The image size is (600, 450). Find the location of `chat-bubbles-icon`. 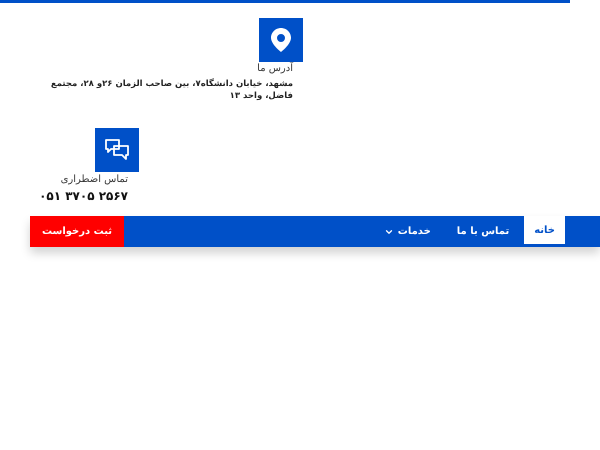

chat-bubbles-icon is located at coordinates (117, 150).